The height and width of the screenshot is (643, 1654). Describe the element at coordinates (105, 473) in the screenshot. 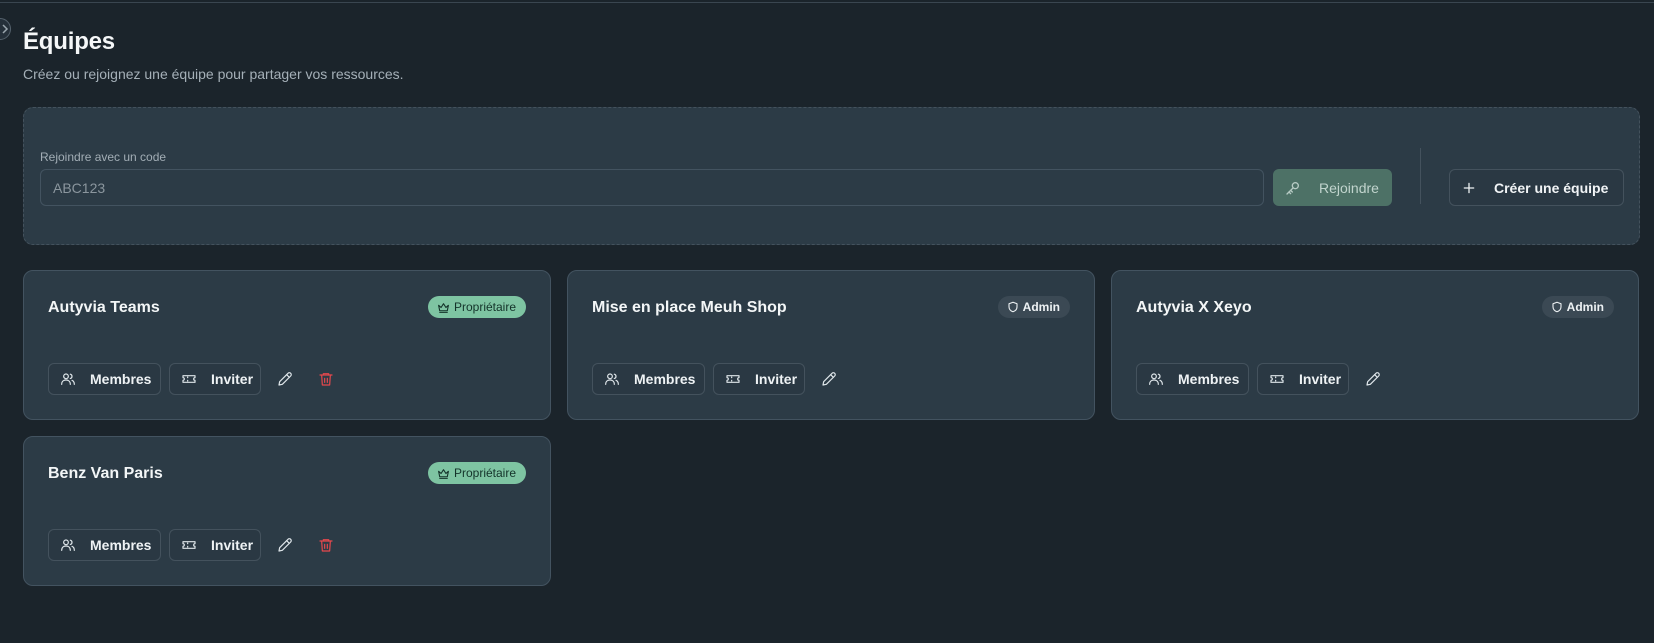

I see `team-name: Benz Van Paris` at that location.